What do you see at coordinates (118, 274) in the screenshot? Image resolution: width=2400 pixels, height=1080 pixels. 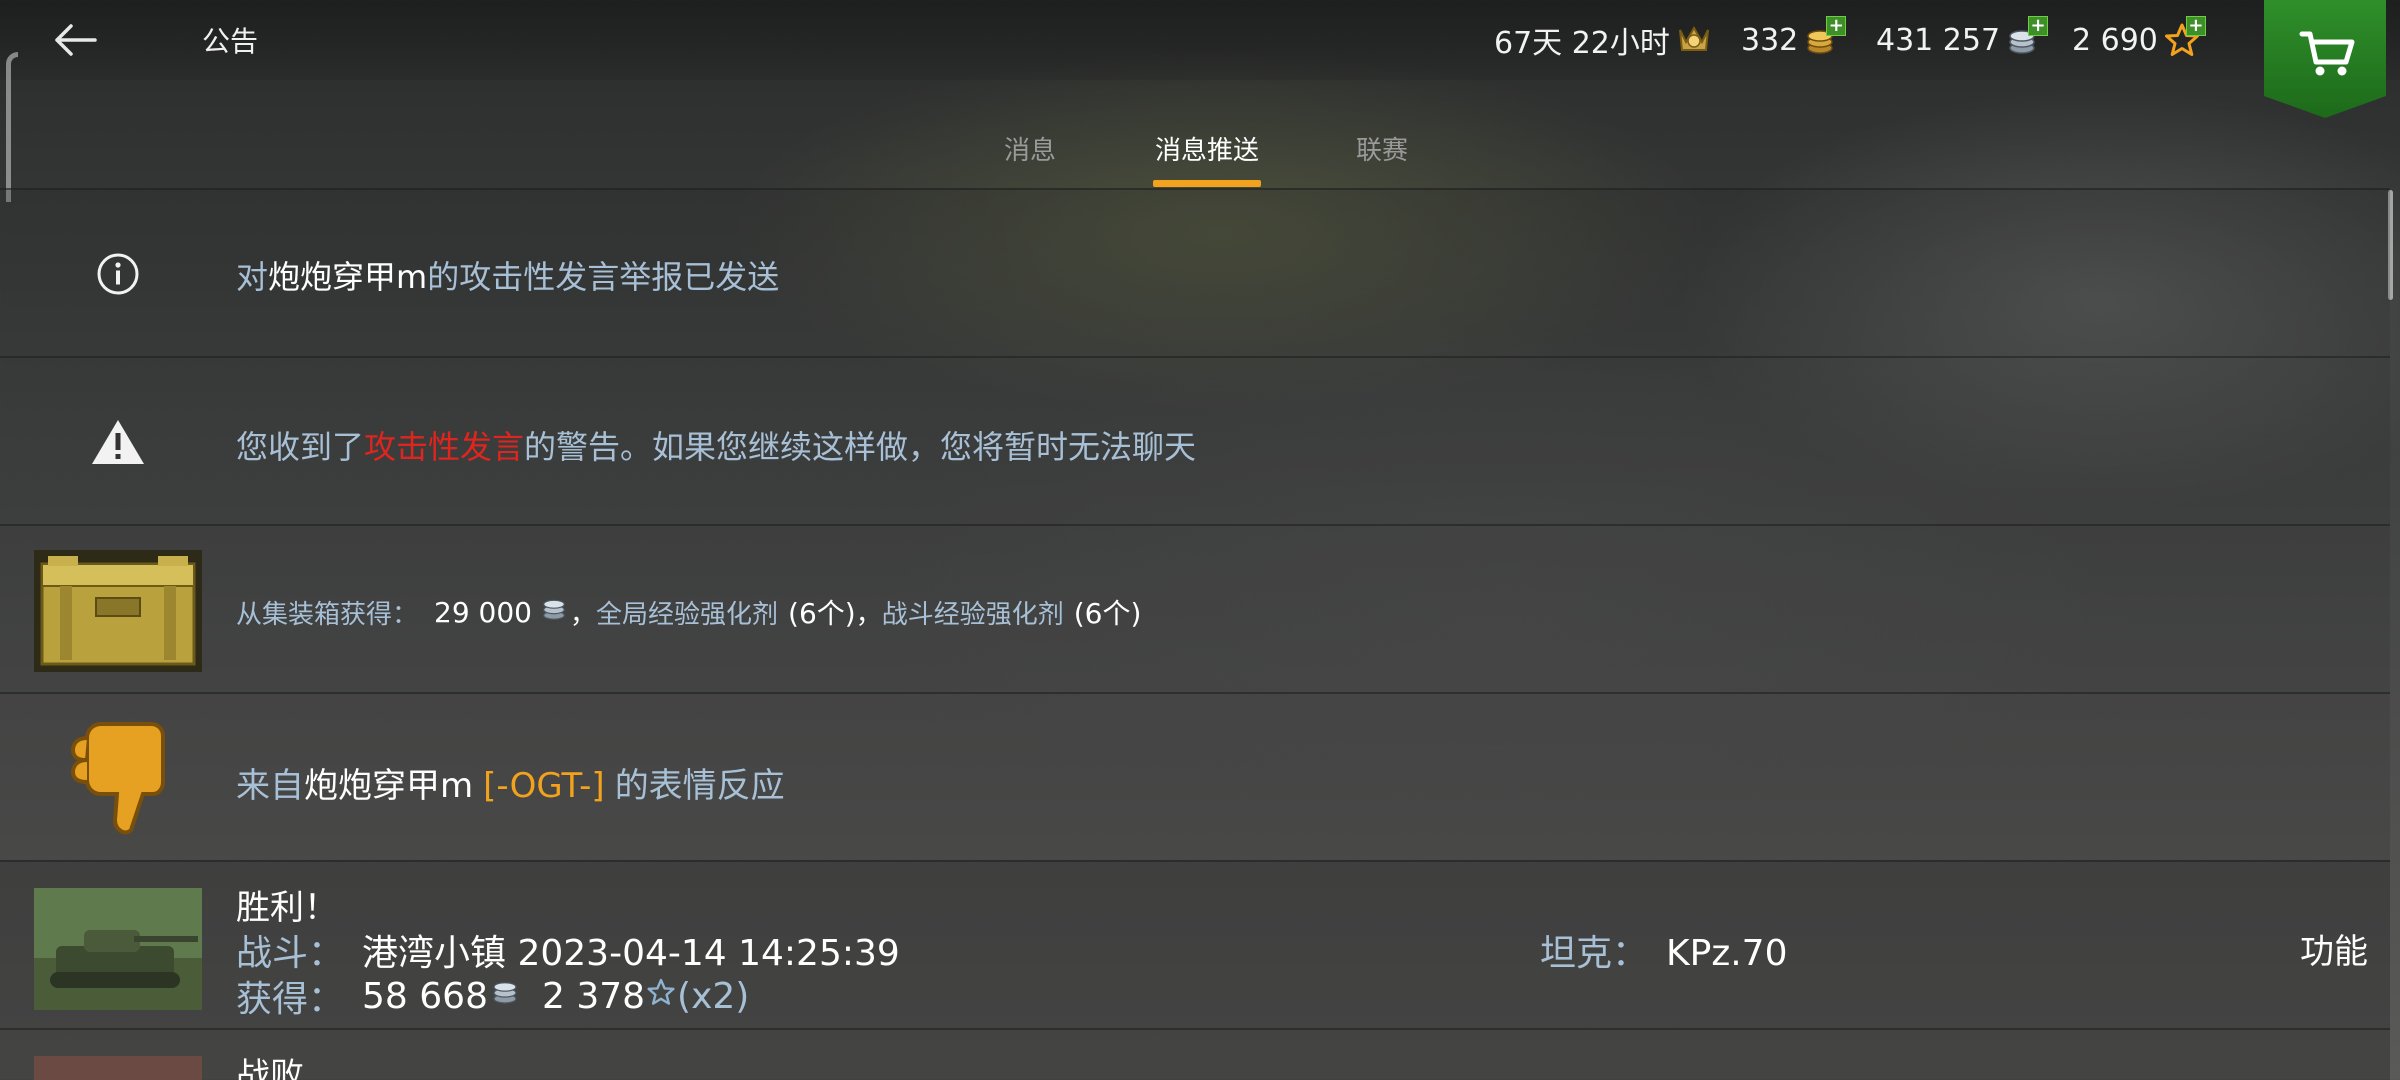 I see `info-icon` at bounding box center [118, 274].